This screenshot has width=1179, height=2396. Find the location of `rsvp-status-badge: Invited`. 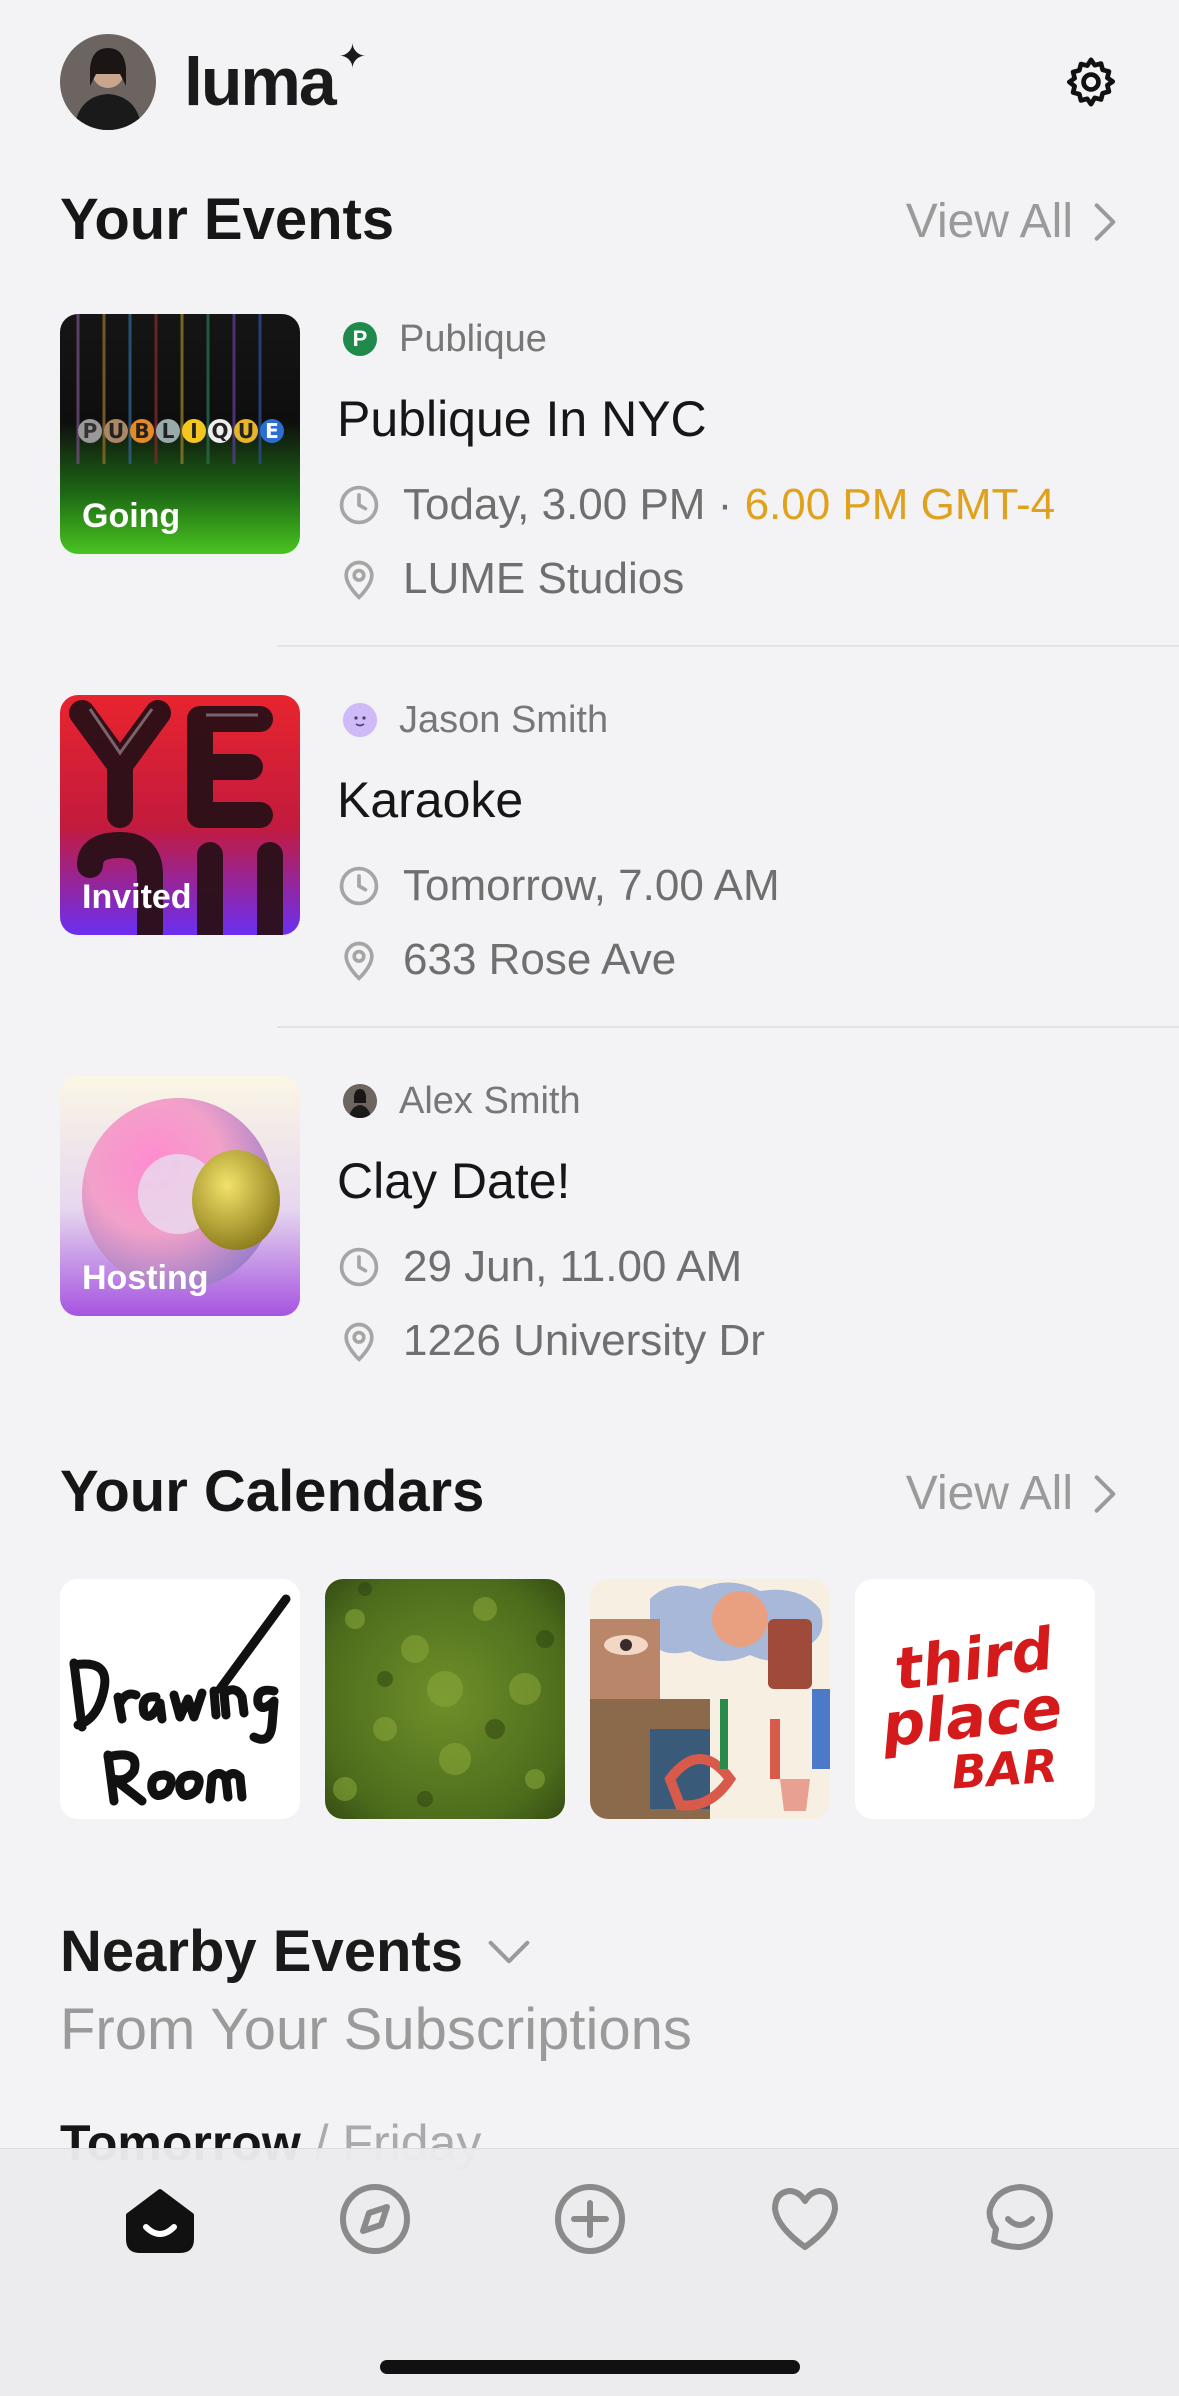

rsvp-status-badge: Invited is located at coordinates (137, 897).